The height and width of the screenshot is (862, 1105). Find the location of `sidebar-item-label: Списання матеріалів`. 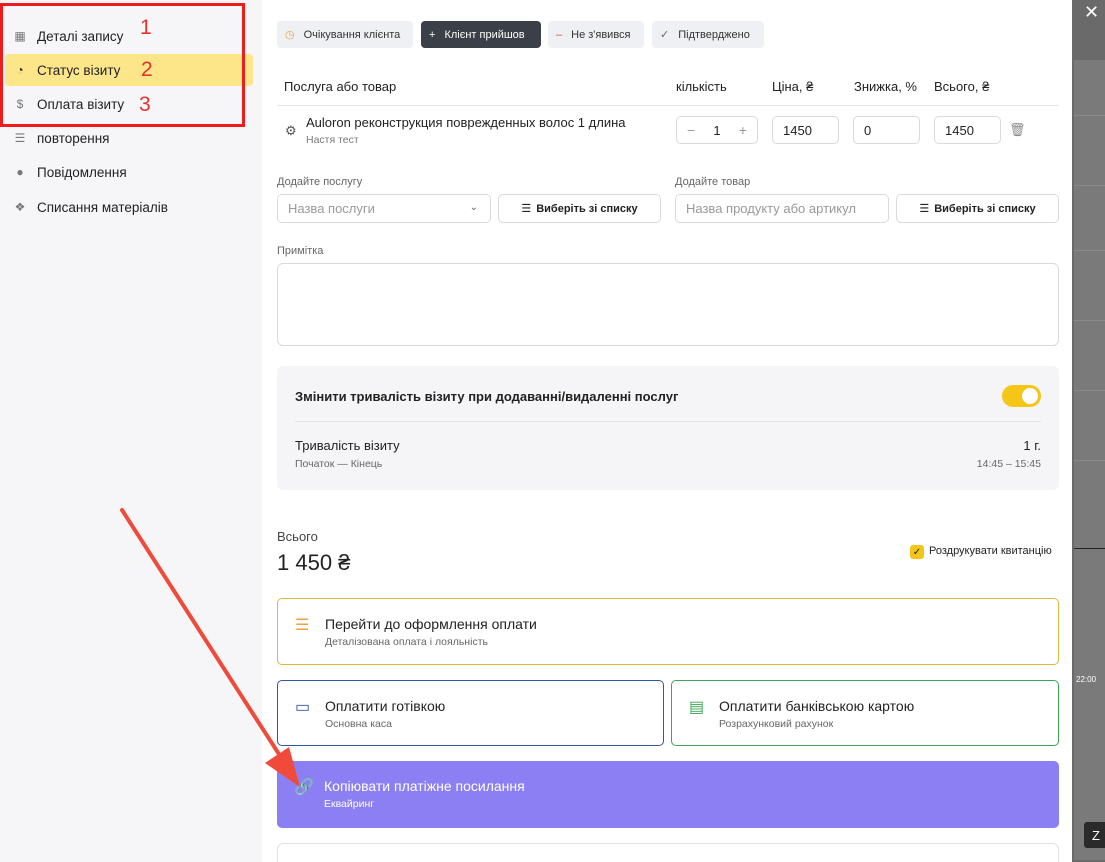

sidebar-item-label: Списання матеріалів is located at coordinates (102, 207).